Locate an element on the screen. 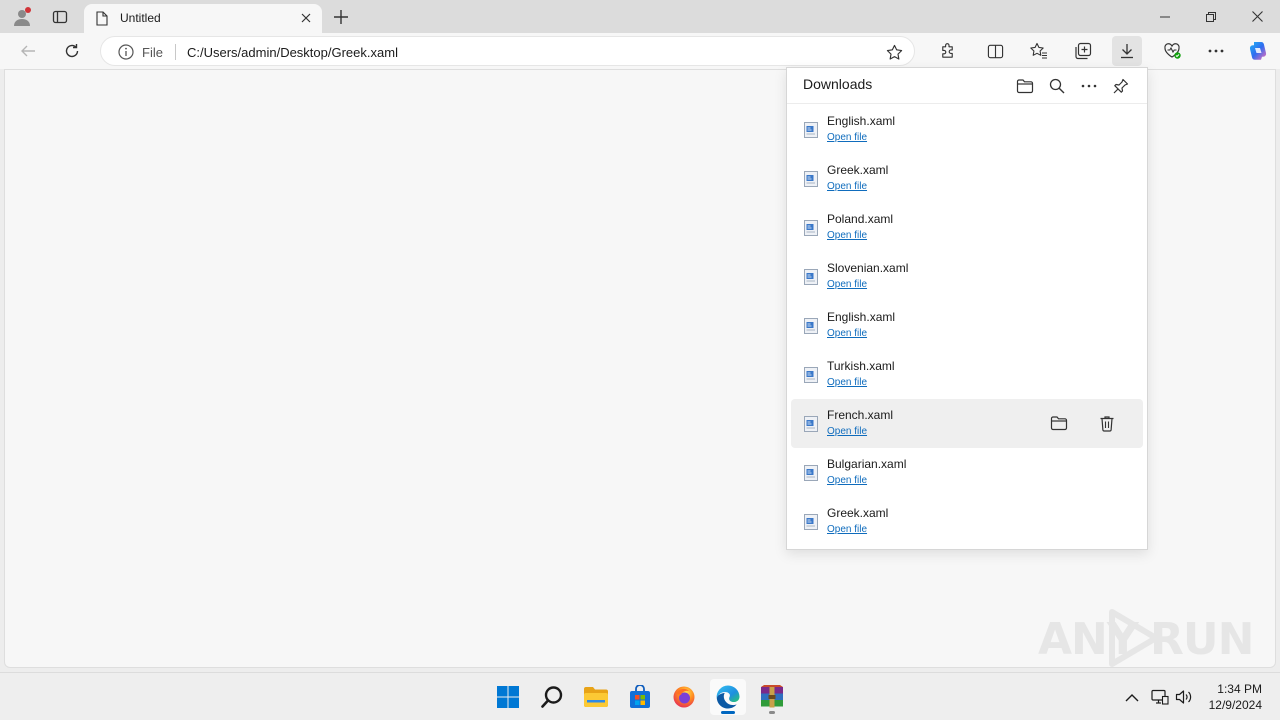 The width and height of the screenshot is (1280, 720). system-clock: 1:34 PM 12/9/2024 is located at coordinates (1235, 697).